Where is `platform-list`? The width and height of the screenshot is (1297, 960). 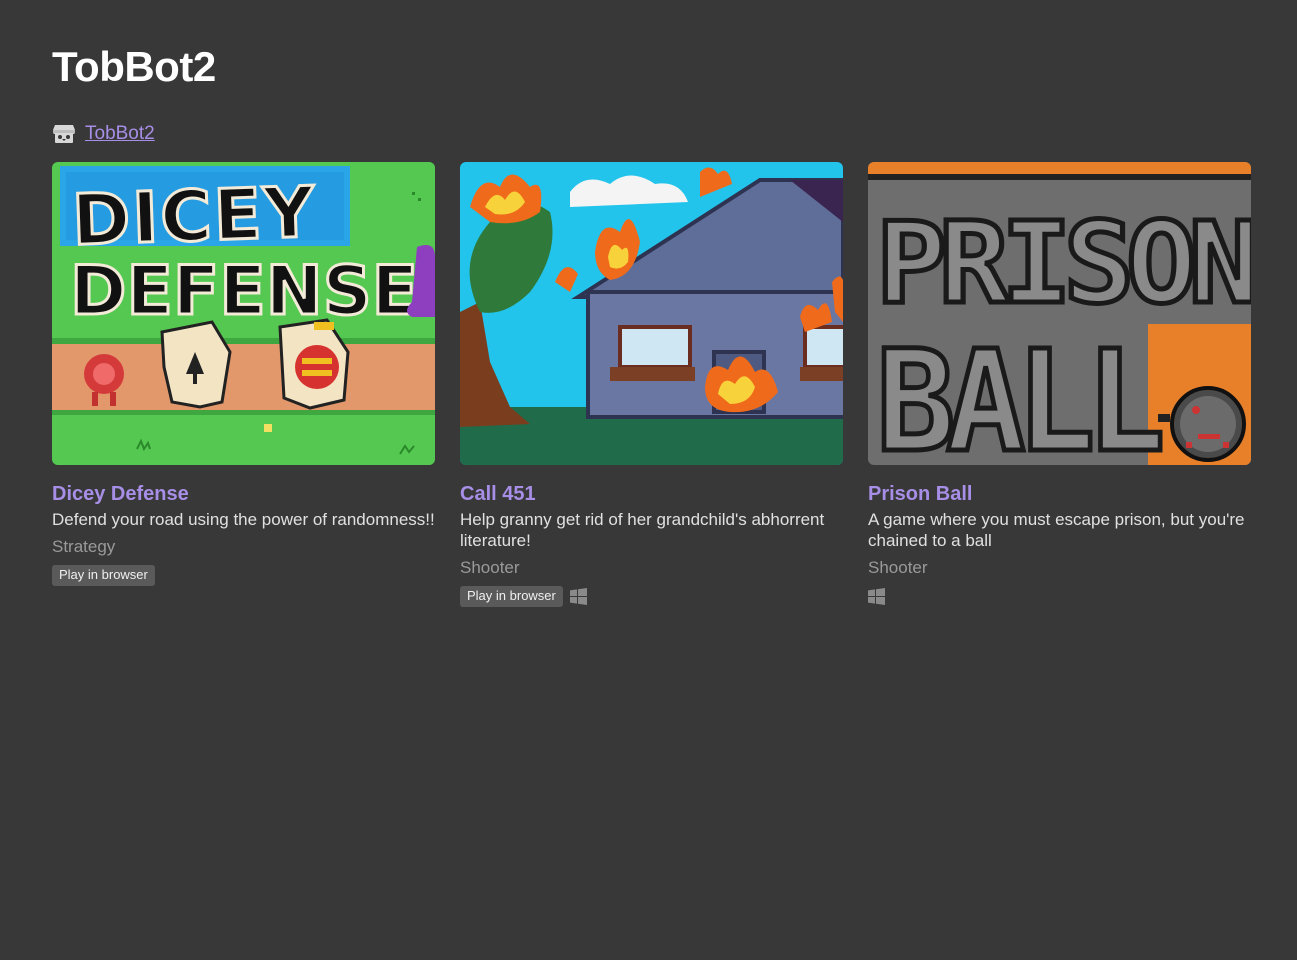
platform-list is located at coordinates (1059, 596).